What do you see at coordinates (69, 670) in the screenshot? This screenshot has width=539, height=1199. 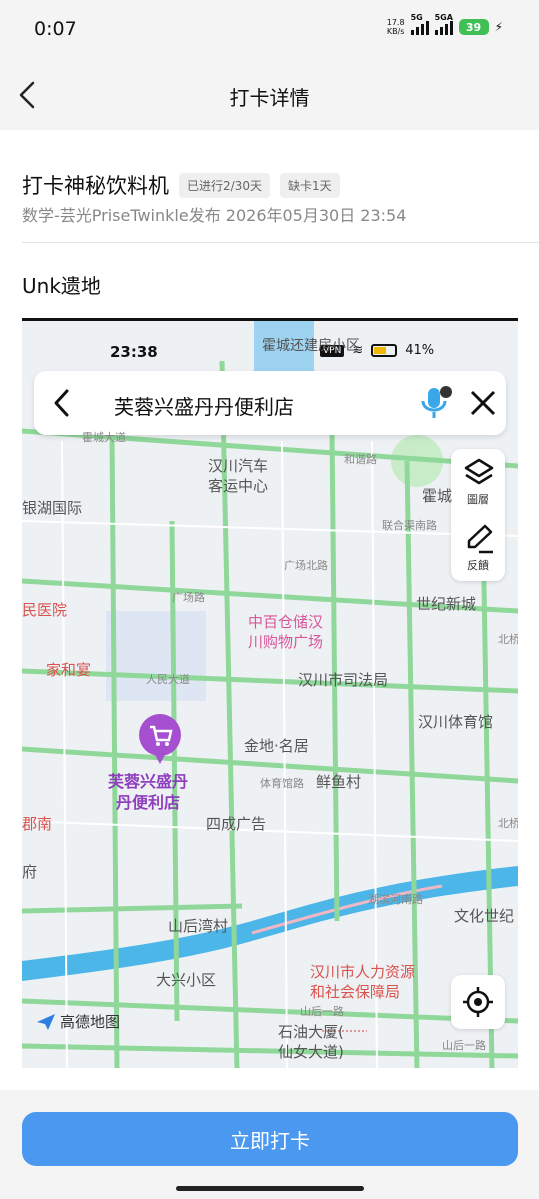 I see `map-place: 家和宴` at bounding box center [69, 670].